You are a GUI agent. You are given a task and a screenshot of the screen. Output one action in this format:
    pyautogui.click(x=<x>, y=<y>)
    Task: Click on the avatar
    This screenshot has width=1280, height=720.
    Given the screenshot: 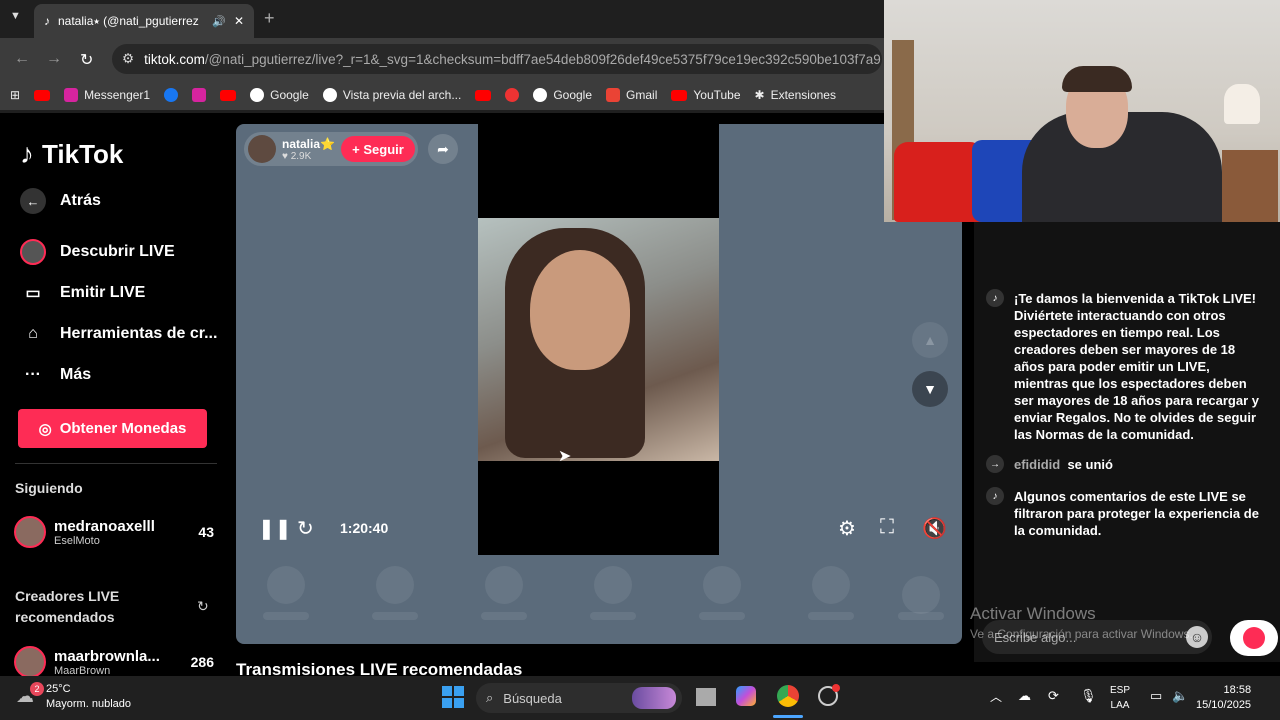 What is the action you would take?
    pyautogui.click(x=30, y=532)
    